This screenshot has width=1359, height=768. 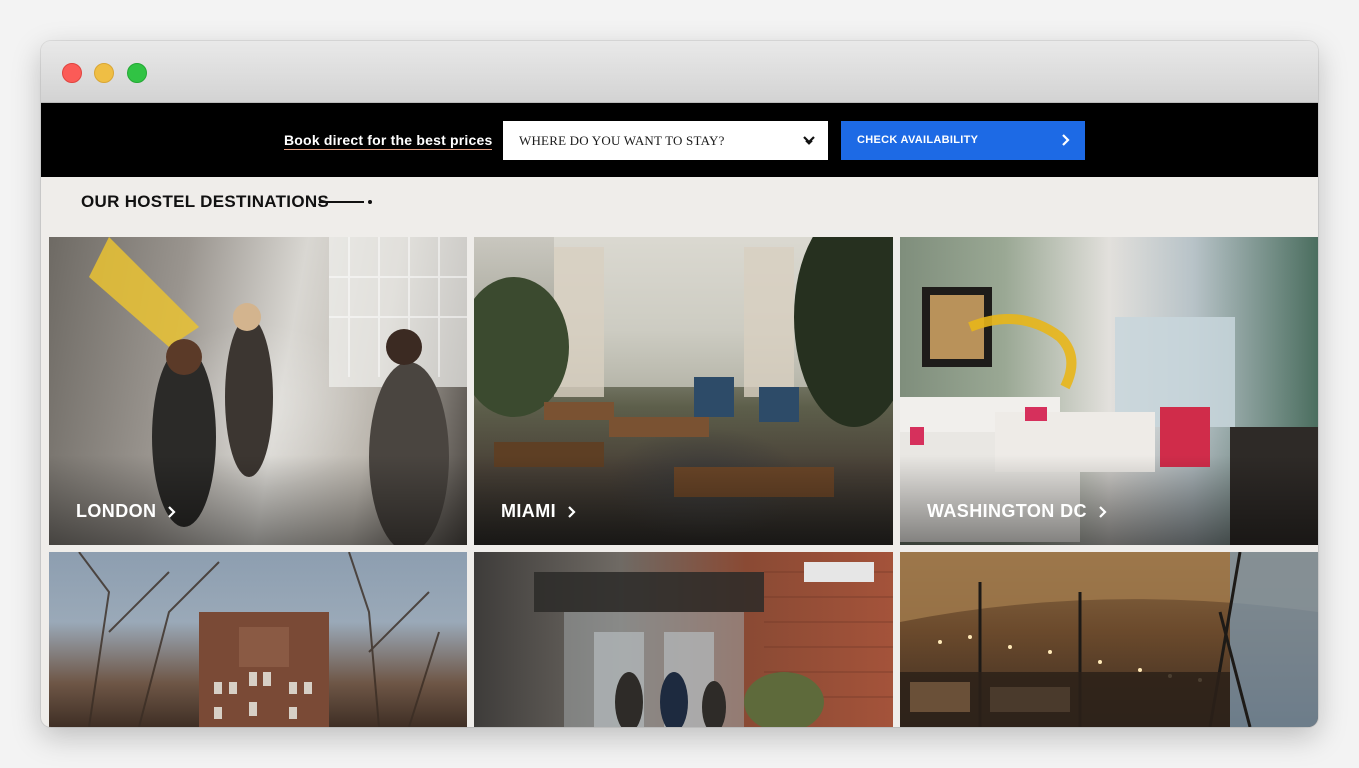 What do you see at coordinates (116, 511) in the screenshot?
I see `tile-city-name: LONDON` at bounding box center [116, 511].